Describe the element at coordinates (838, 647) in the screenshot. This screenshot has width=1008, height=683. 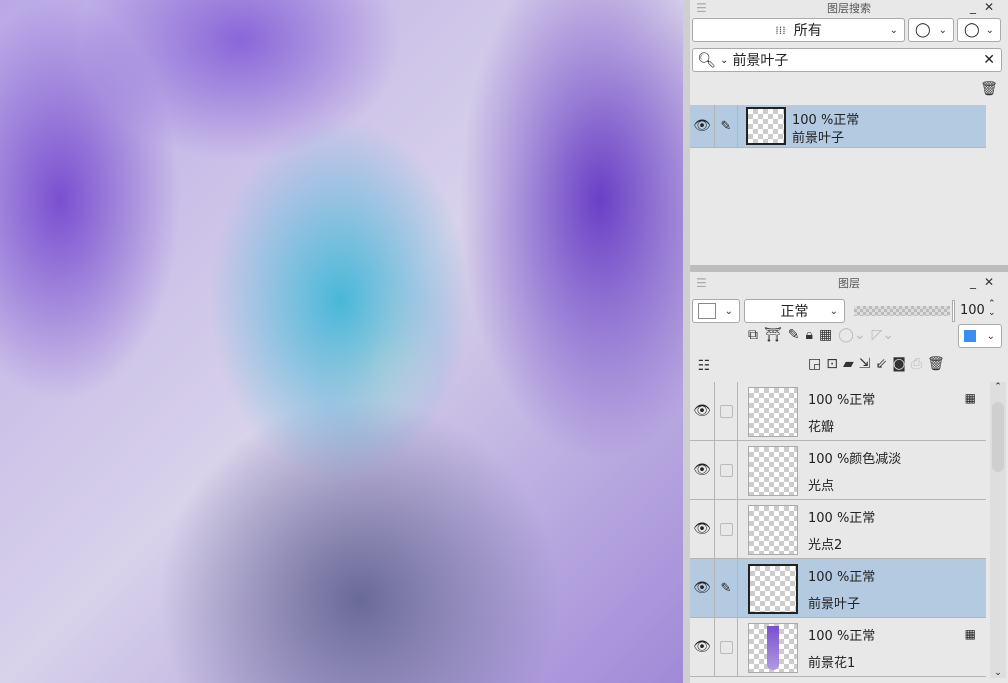
I see `layer-row: 👁 100 %正常 前景花1 ▦` at that location.